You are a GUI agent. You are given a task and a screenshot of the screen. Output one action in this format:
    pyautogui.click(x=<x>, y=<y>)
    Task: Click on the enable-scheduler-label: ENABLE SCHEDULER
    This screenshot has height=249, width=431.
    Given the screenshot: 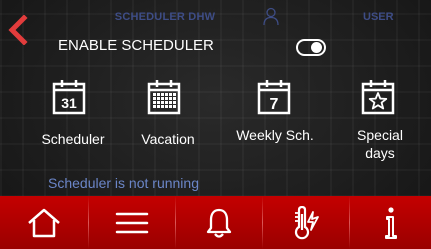 What is the action you would take?
    pyautogui.click(x=136, y=45)
    